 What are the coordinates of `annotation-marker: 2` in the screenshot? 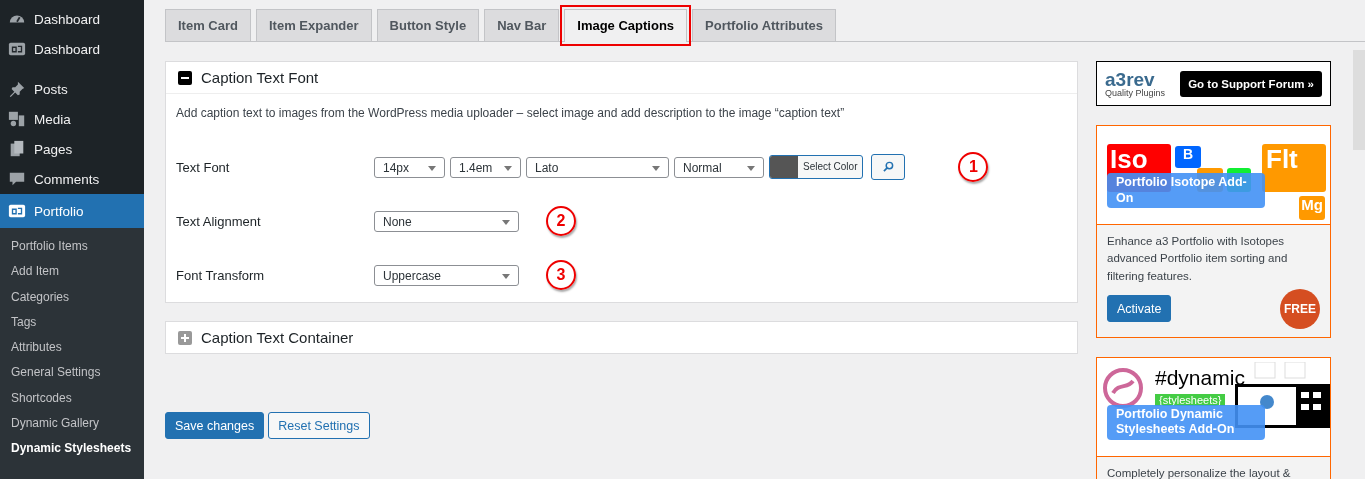 It's located at (561, 221).